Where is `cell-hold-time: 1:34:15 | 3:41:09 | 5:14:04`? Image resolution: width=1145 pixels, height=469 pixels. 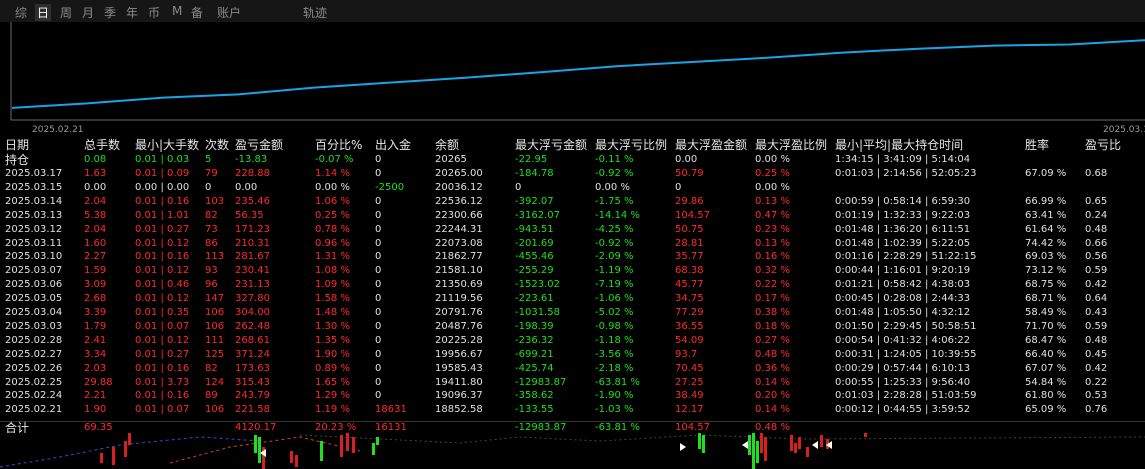 cell-hold-time: 1:34:15 | 3:41:09 | 5:14:04 is located at coordinates (903, 159).